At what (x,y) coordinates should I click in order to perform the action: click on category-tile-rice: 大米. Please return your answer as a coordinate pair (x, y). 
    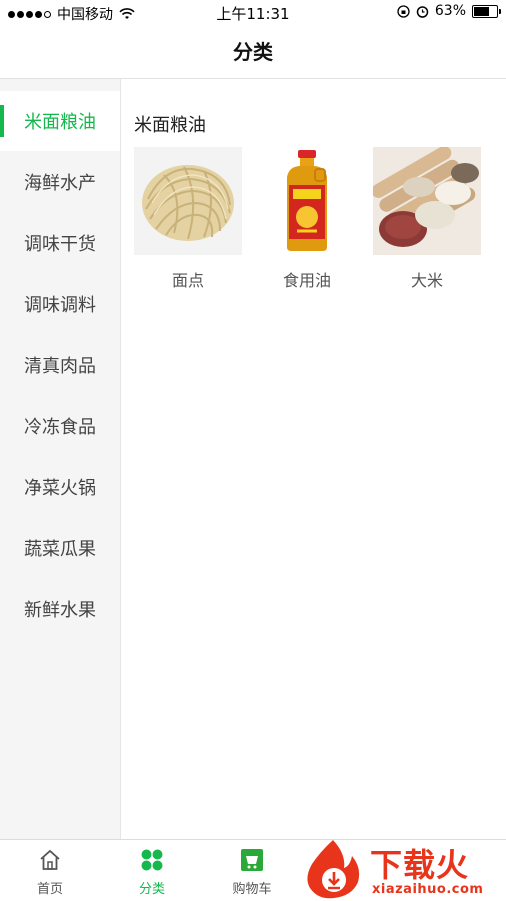
    Looking at the image, I should click on (427, 219).